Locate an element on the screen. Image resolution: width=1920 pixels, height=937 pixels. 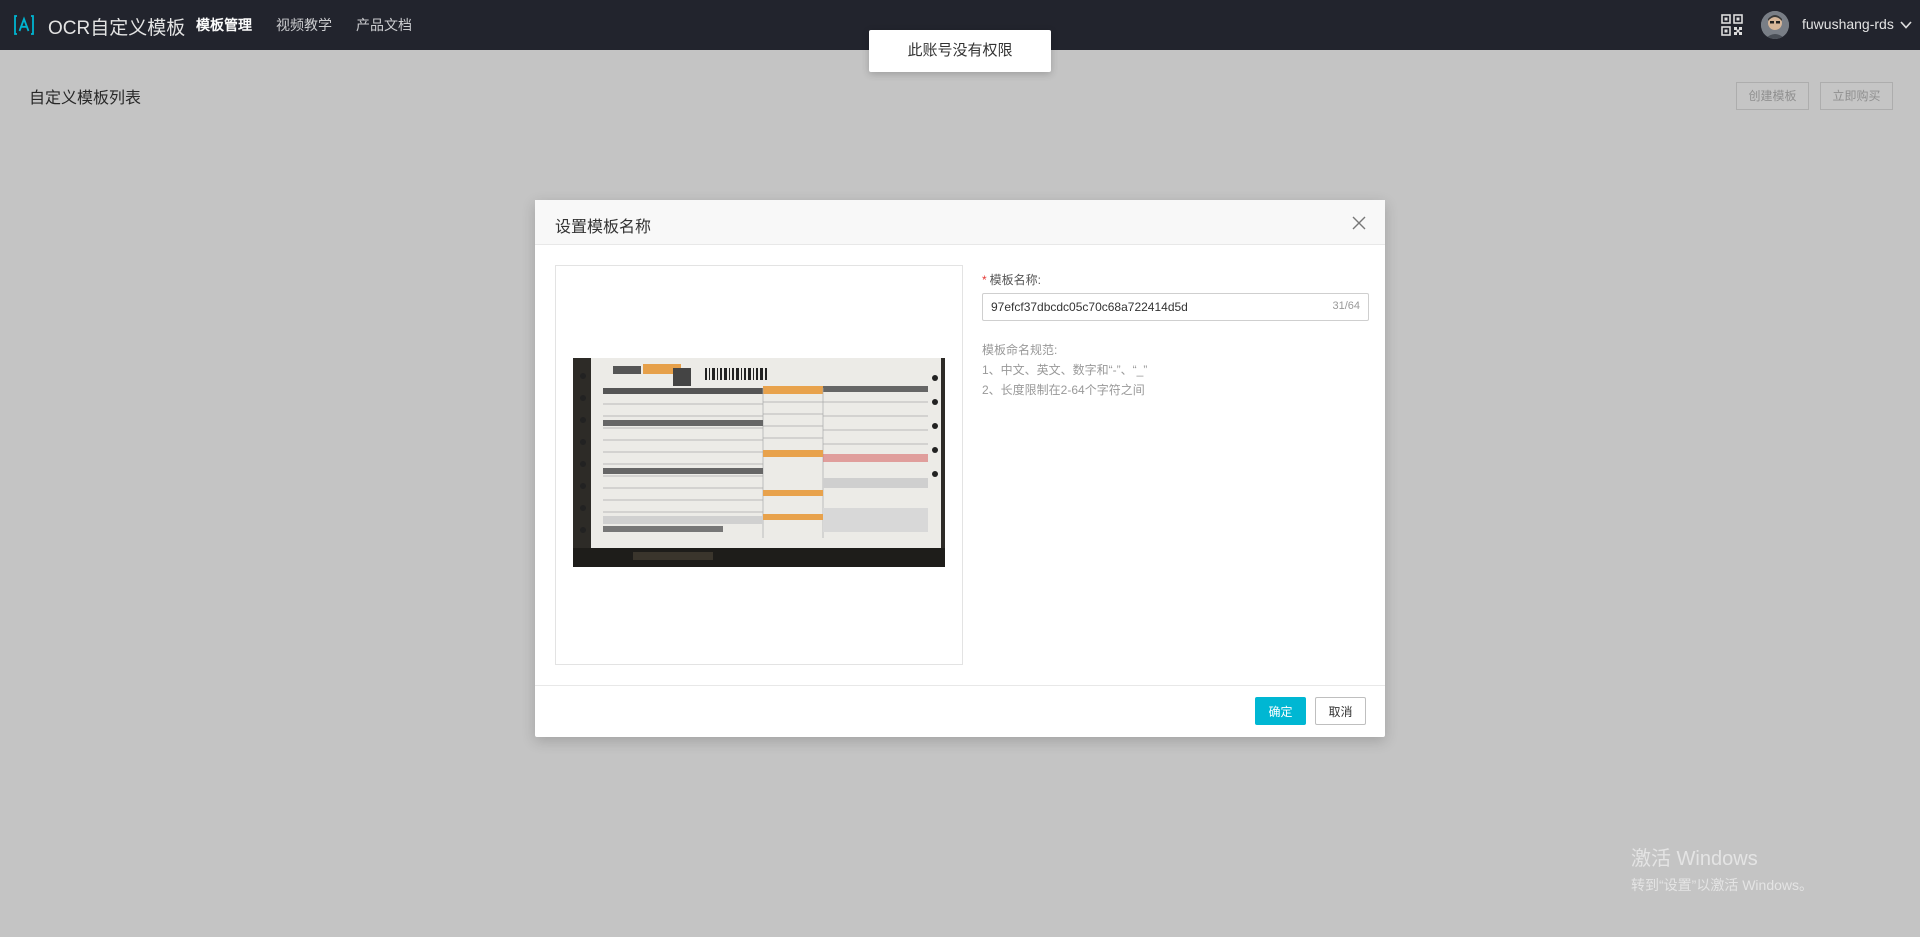
char-counter: 31/64 is located at coordinates (1346, 306).